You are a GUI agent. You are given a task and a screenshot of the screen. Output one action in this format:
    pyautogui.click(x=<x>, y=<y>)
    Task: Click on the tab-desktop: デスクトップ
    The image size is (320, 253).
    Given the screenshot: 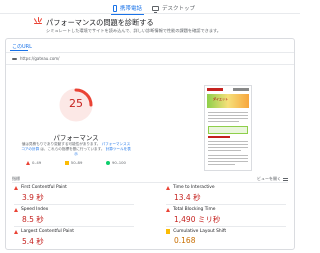 What is the action you would take?
    pyautogui.click(x=173, y=8)
    